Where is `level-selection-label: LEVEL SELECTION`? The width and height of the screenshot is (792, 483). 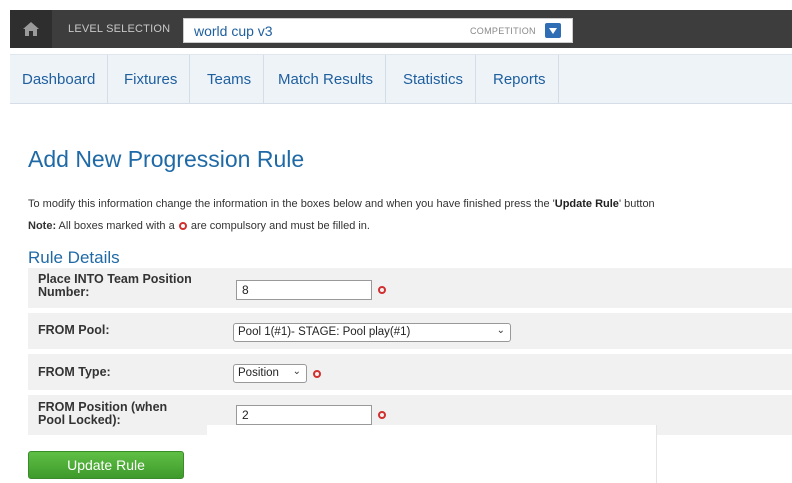
level-selection-label: LEVEL SELECTION is located at coordinates (119, 29).